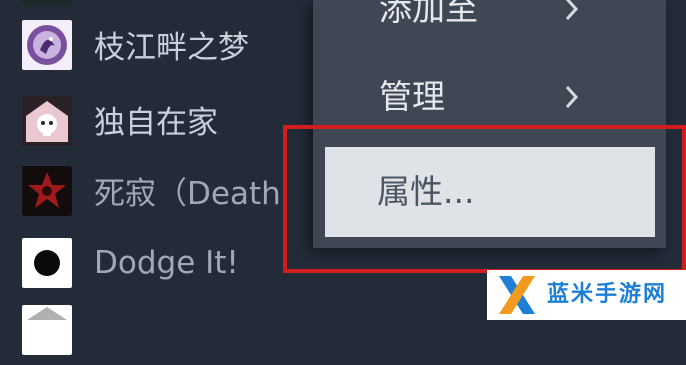 This screenshot has height=365, width=686. I want to click on game-row: 枝江畔之梦, so click(165, 48).